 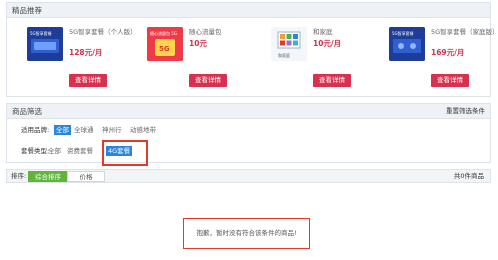 What do you see at coordinates (468, 176) in the screenshot?
I see `total-count: 共0件商品` at bounding box center [468, 176].